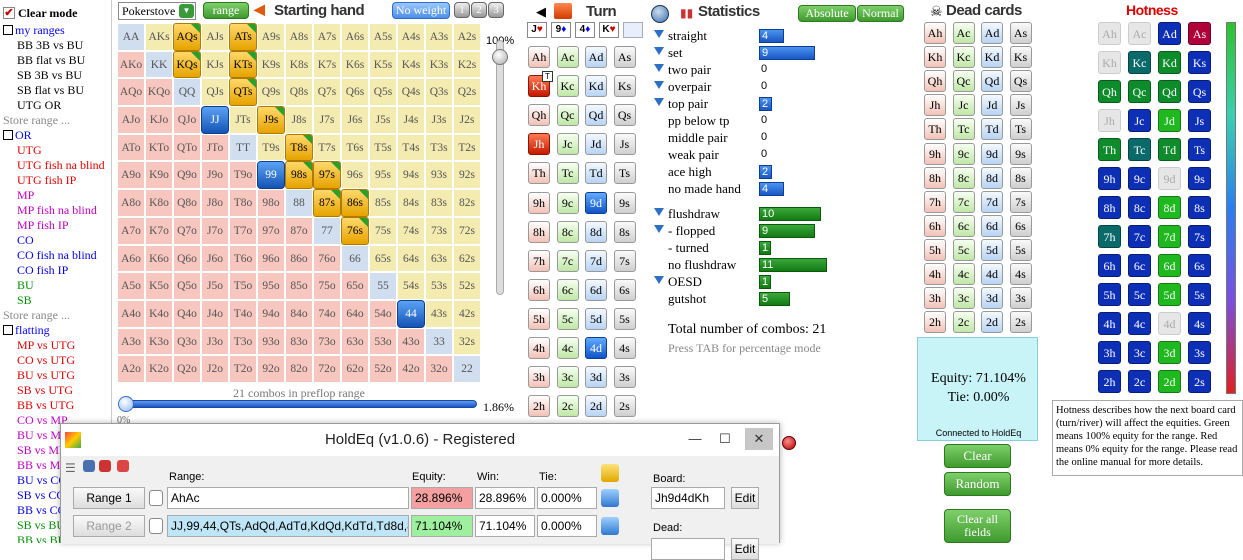 This screenshot has width=1243, height=560. Describe the element at coordinates (1020, 274) in the screenshot. I see `dead-card-4s: 4s` at that location.